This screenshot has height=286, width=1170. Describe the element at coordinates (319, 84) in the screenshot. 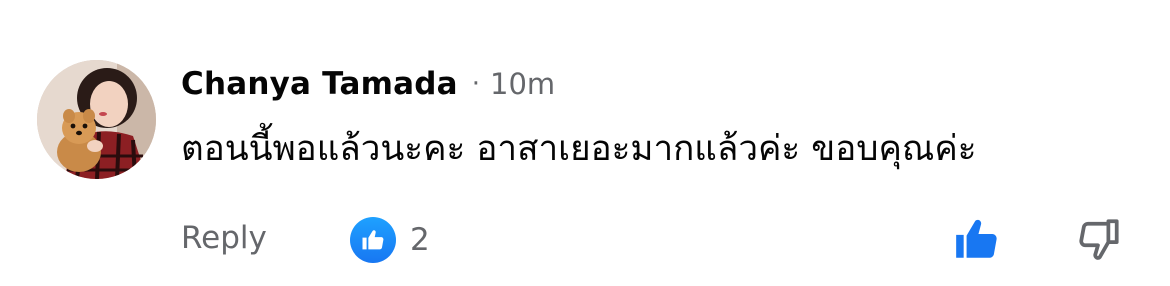

I see `author-name: Chanya Tamada` at that location.